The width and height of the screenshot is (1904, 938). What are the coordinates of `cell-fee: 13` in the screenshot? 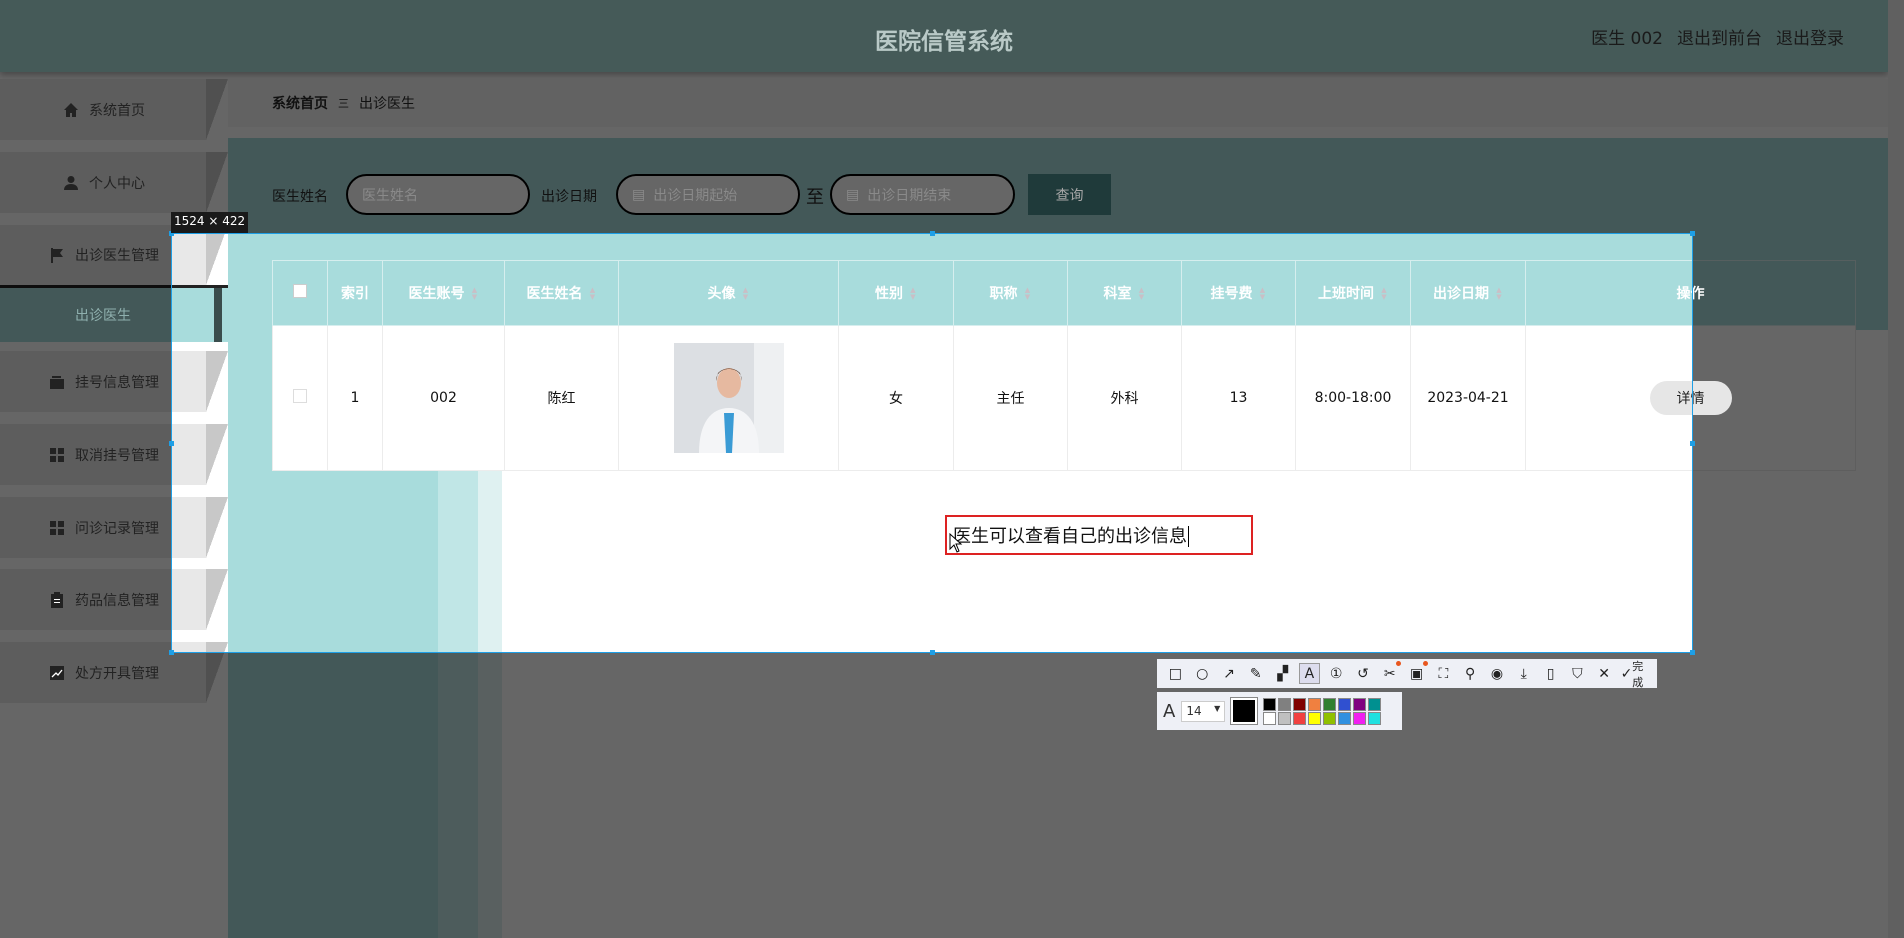 It's located at (1238, 398).